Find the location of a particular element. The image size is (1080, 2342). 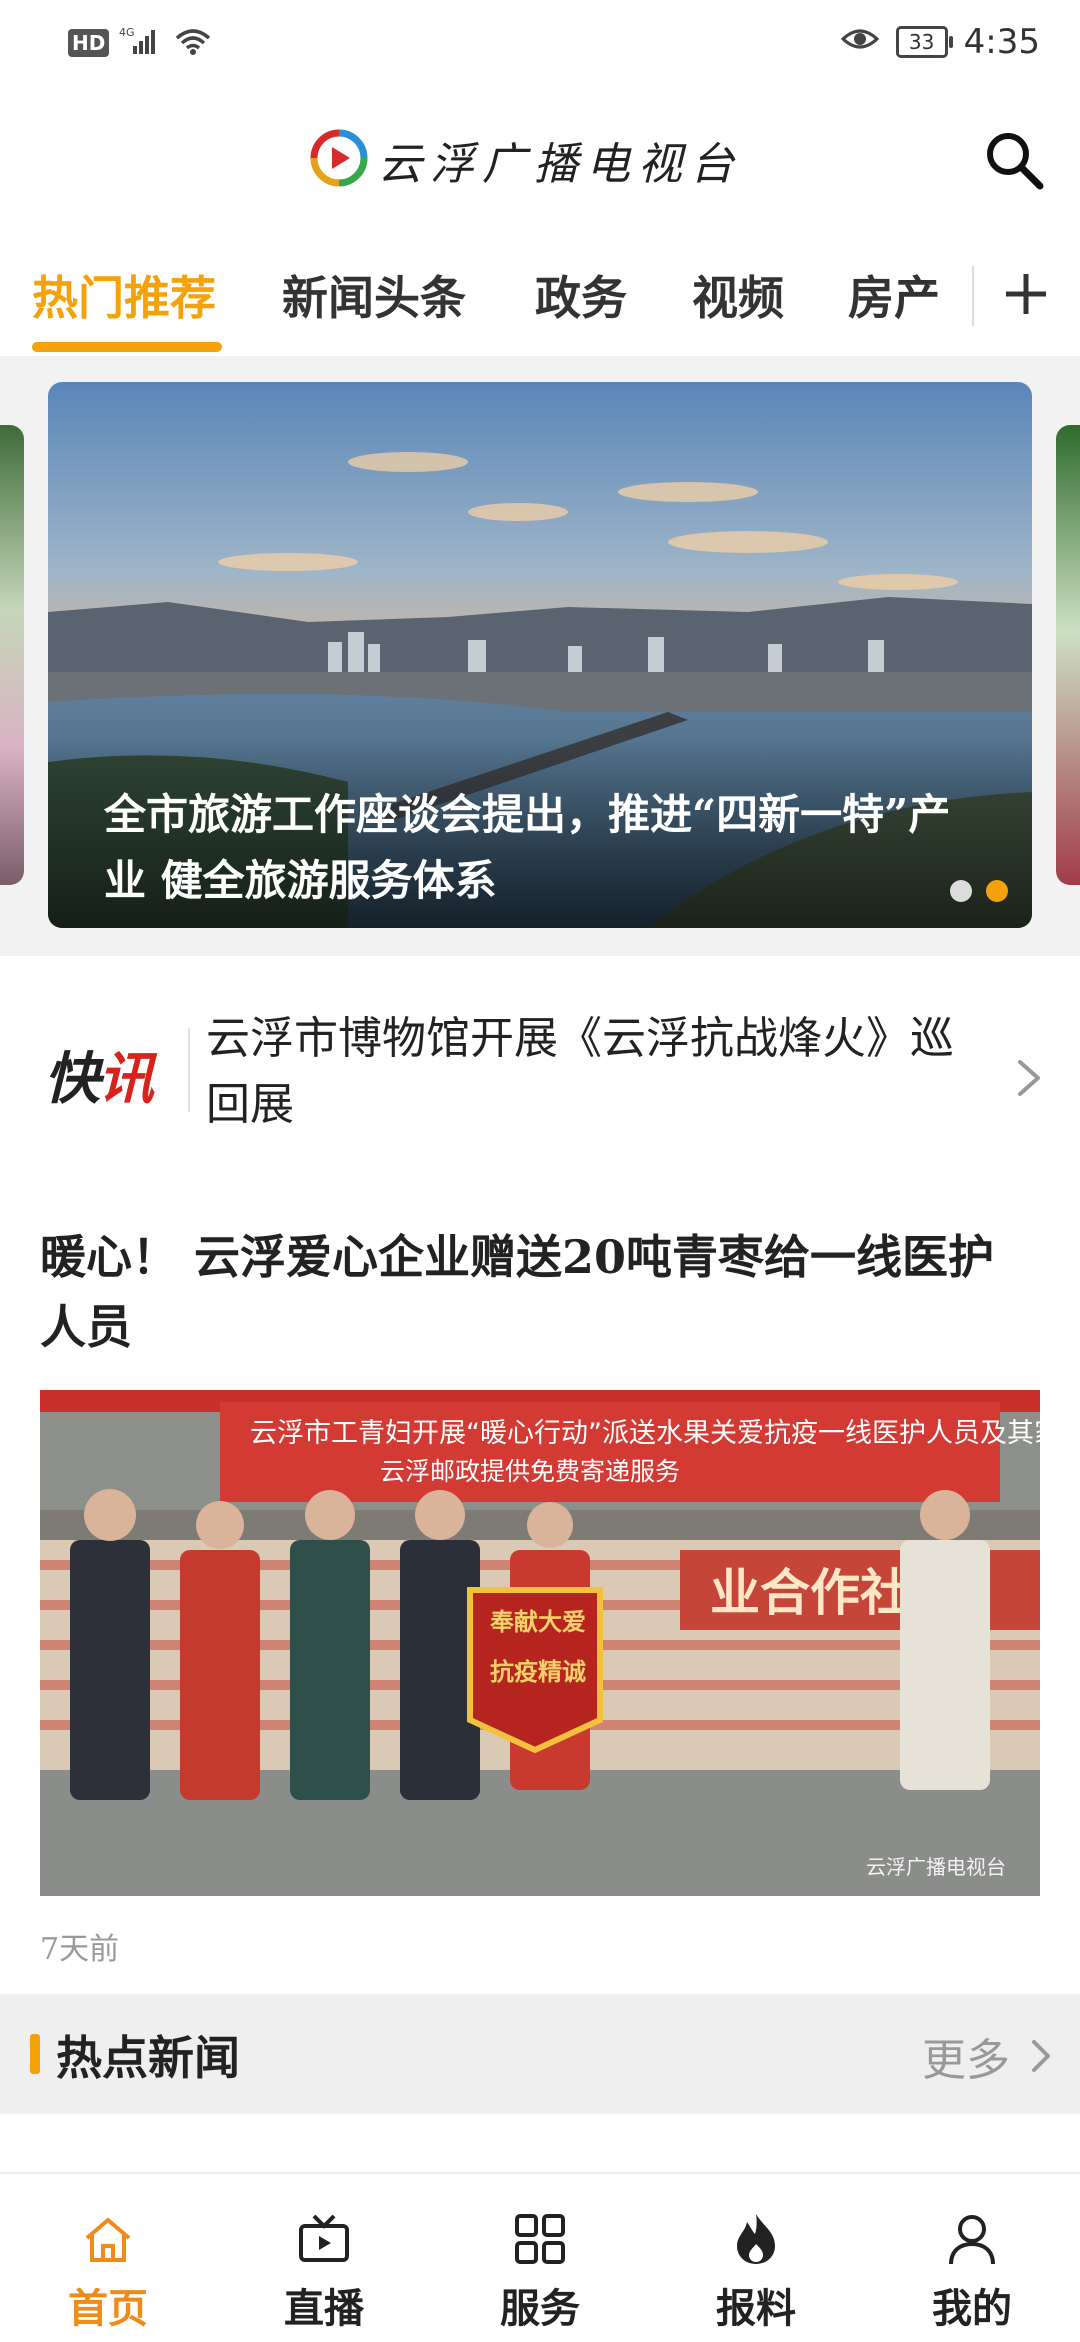

battery-level: 33 is located at coordinates (921, 42).